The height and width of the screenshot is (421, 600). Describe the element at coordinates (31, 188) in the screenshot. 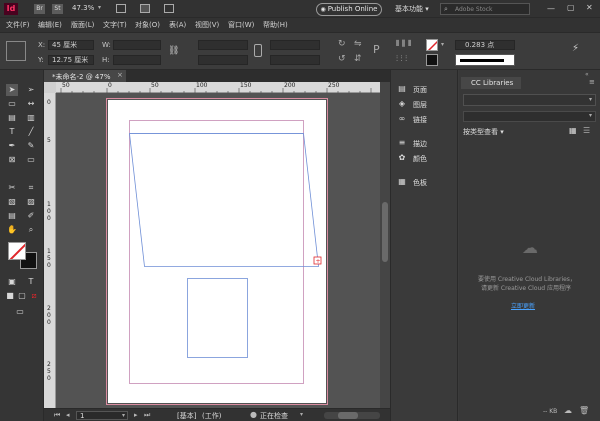

I see `free-transform-tool-icon: ⌗` at that location.